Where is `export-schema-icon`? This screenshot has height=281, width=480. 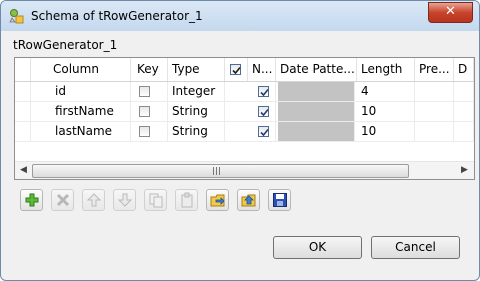
export-schema-icon is located at coordinates (248, 200).